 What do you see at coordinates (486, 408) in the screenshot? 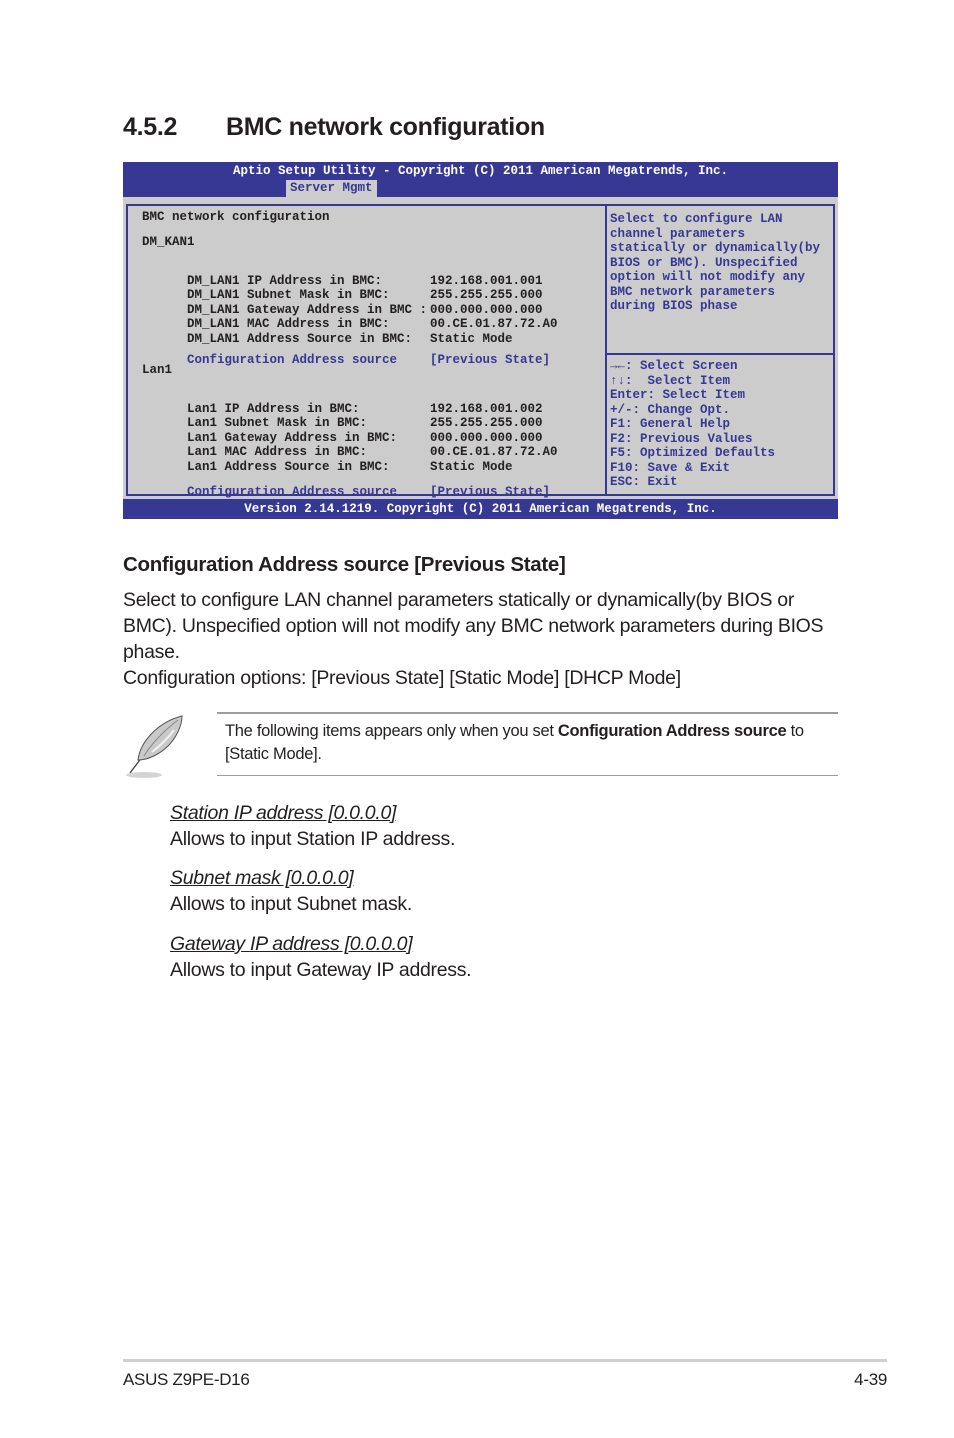
I see `bios-row-value: 192.168.001.002` at bounding box center [486, 408].